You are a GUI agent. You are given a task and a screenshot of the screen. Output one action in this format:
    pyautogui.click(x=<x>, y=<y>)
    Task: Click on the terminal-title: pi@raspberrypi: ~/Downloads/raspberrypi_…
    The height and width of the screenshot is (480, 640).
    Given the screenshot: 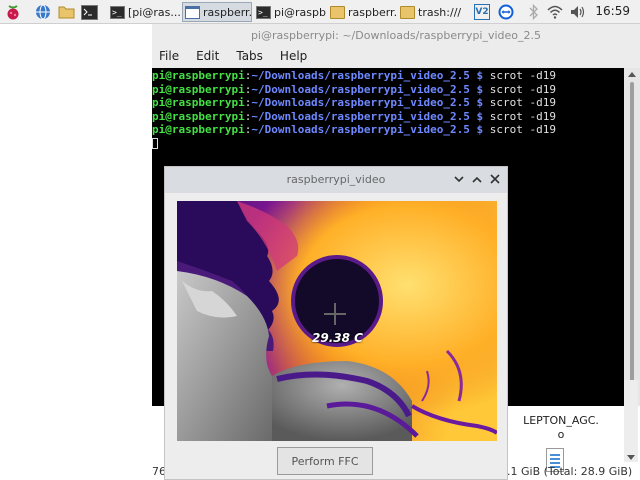 What is the action you would take?
    pyautogui.click(x=396, y=35)
    